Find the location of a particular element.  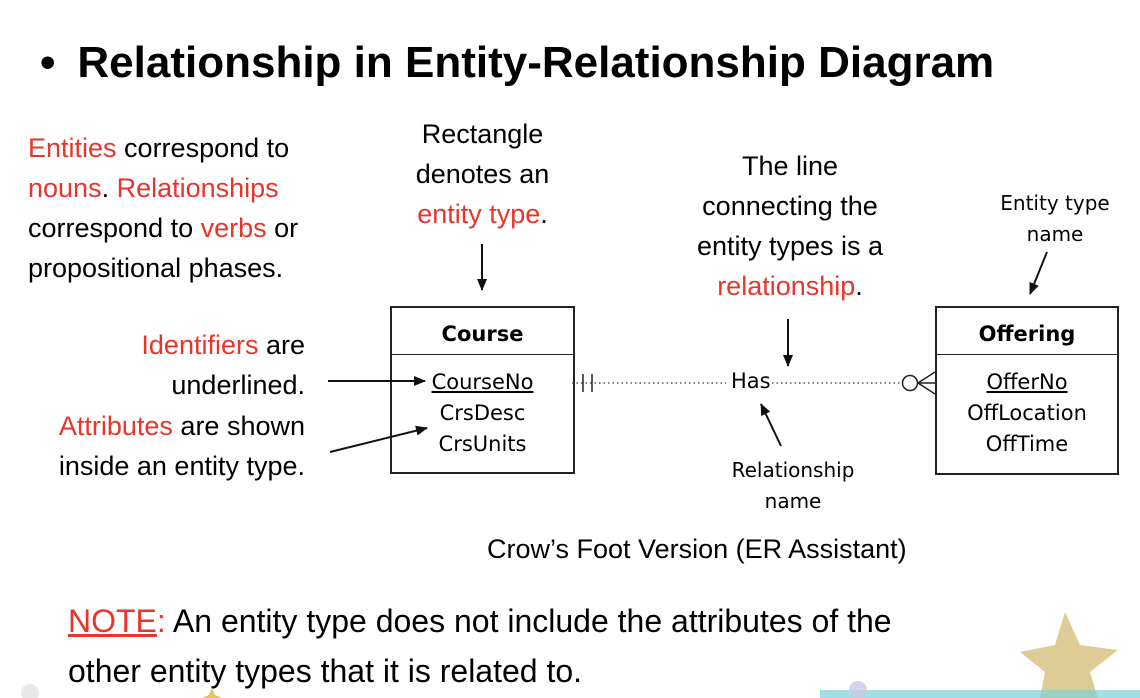

decorative-ornaments is located at coordinates (580, 655).